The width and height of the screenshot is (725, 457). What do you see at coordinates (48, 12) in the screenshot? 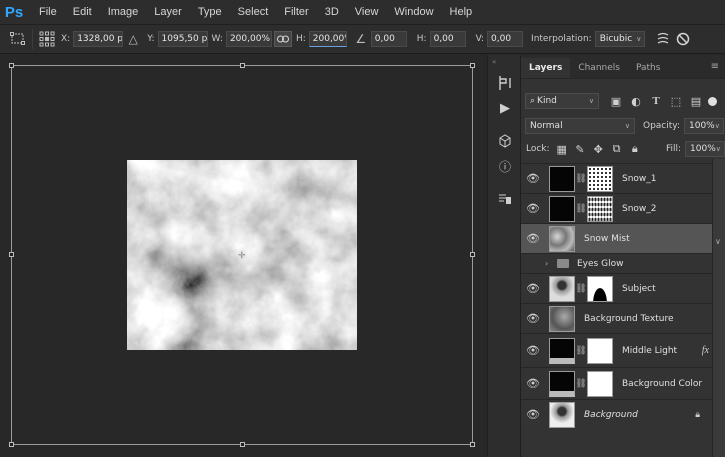
I see `menu-file: File` at bounding box center [48, 12].